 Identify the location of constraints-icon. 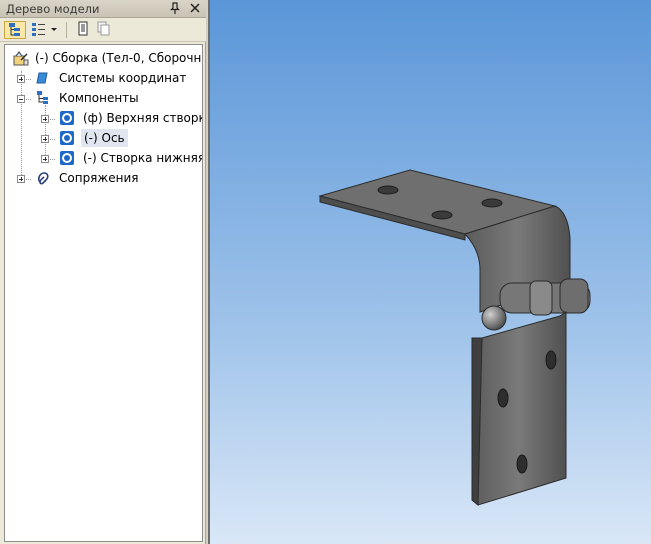
(43, 180).